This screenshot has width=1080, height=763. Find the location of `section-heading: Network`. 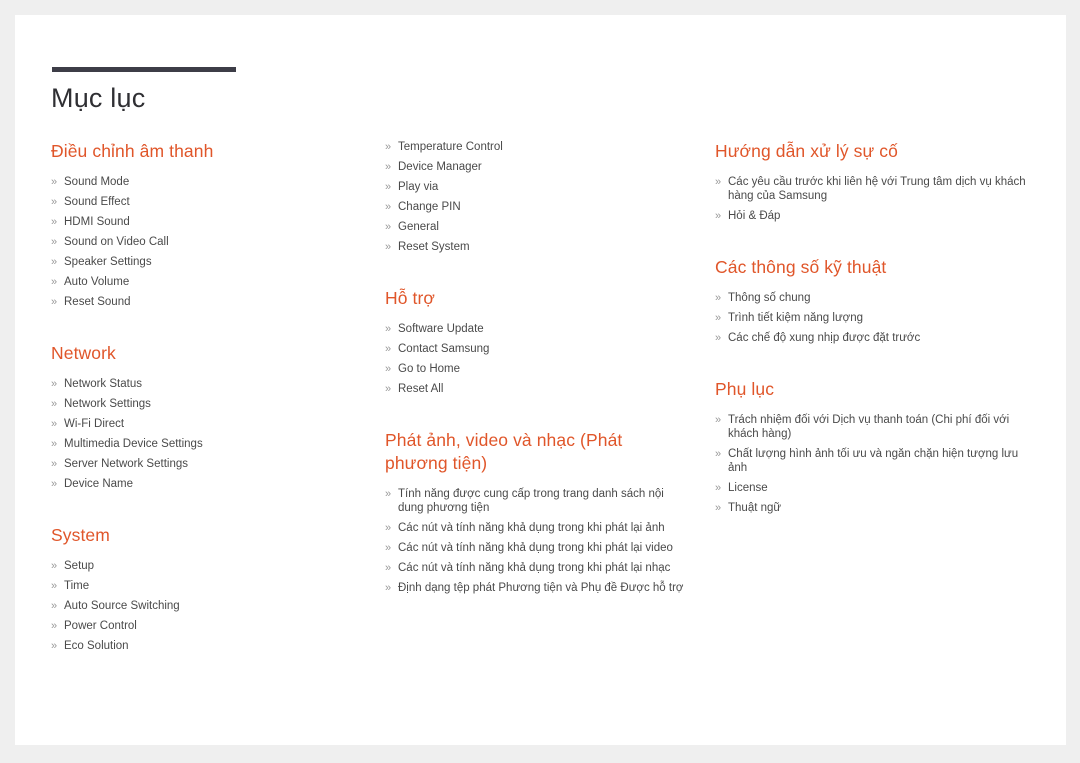

section-heading: Network is located at coordinates (196, 353).